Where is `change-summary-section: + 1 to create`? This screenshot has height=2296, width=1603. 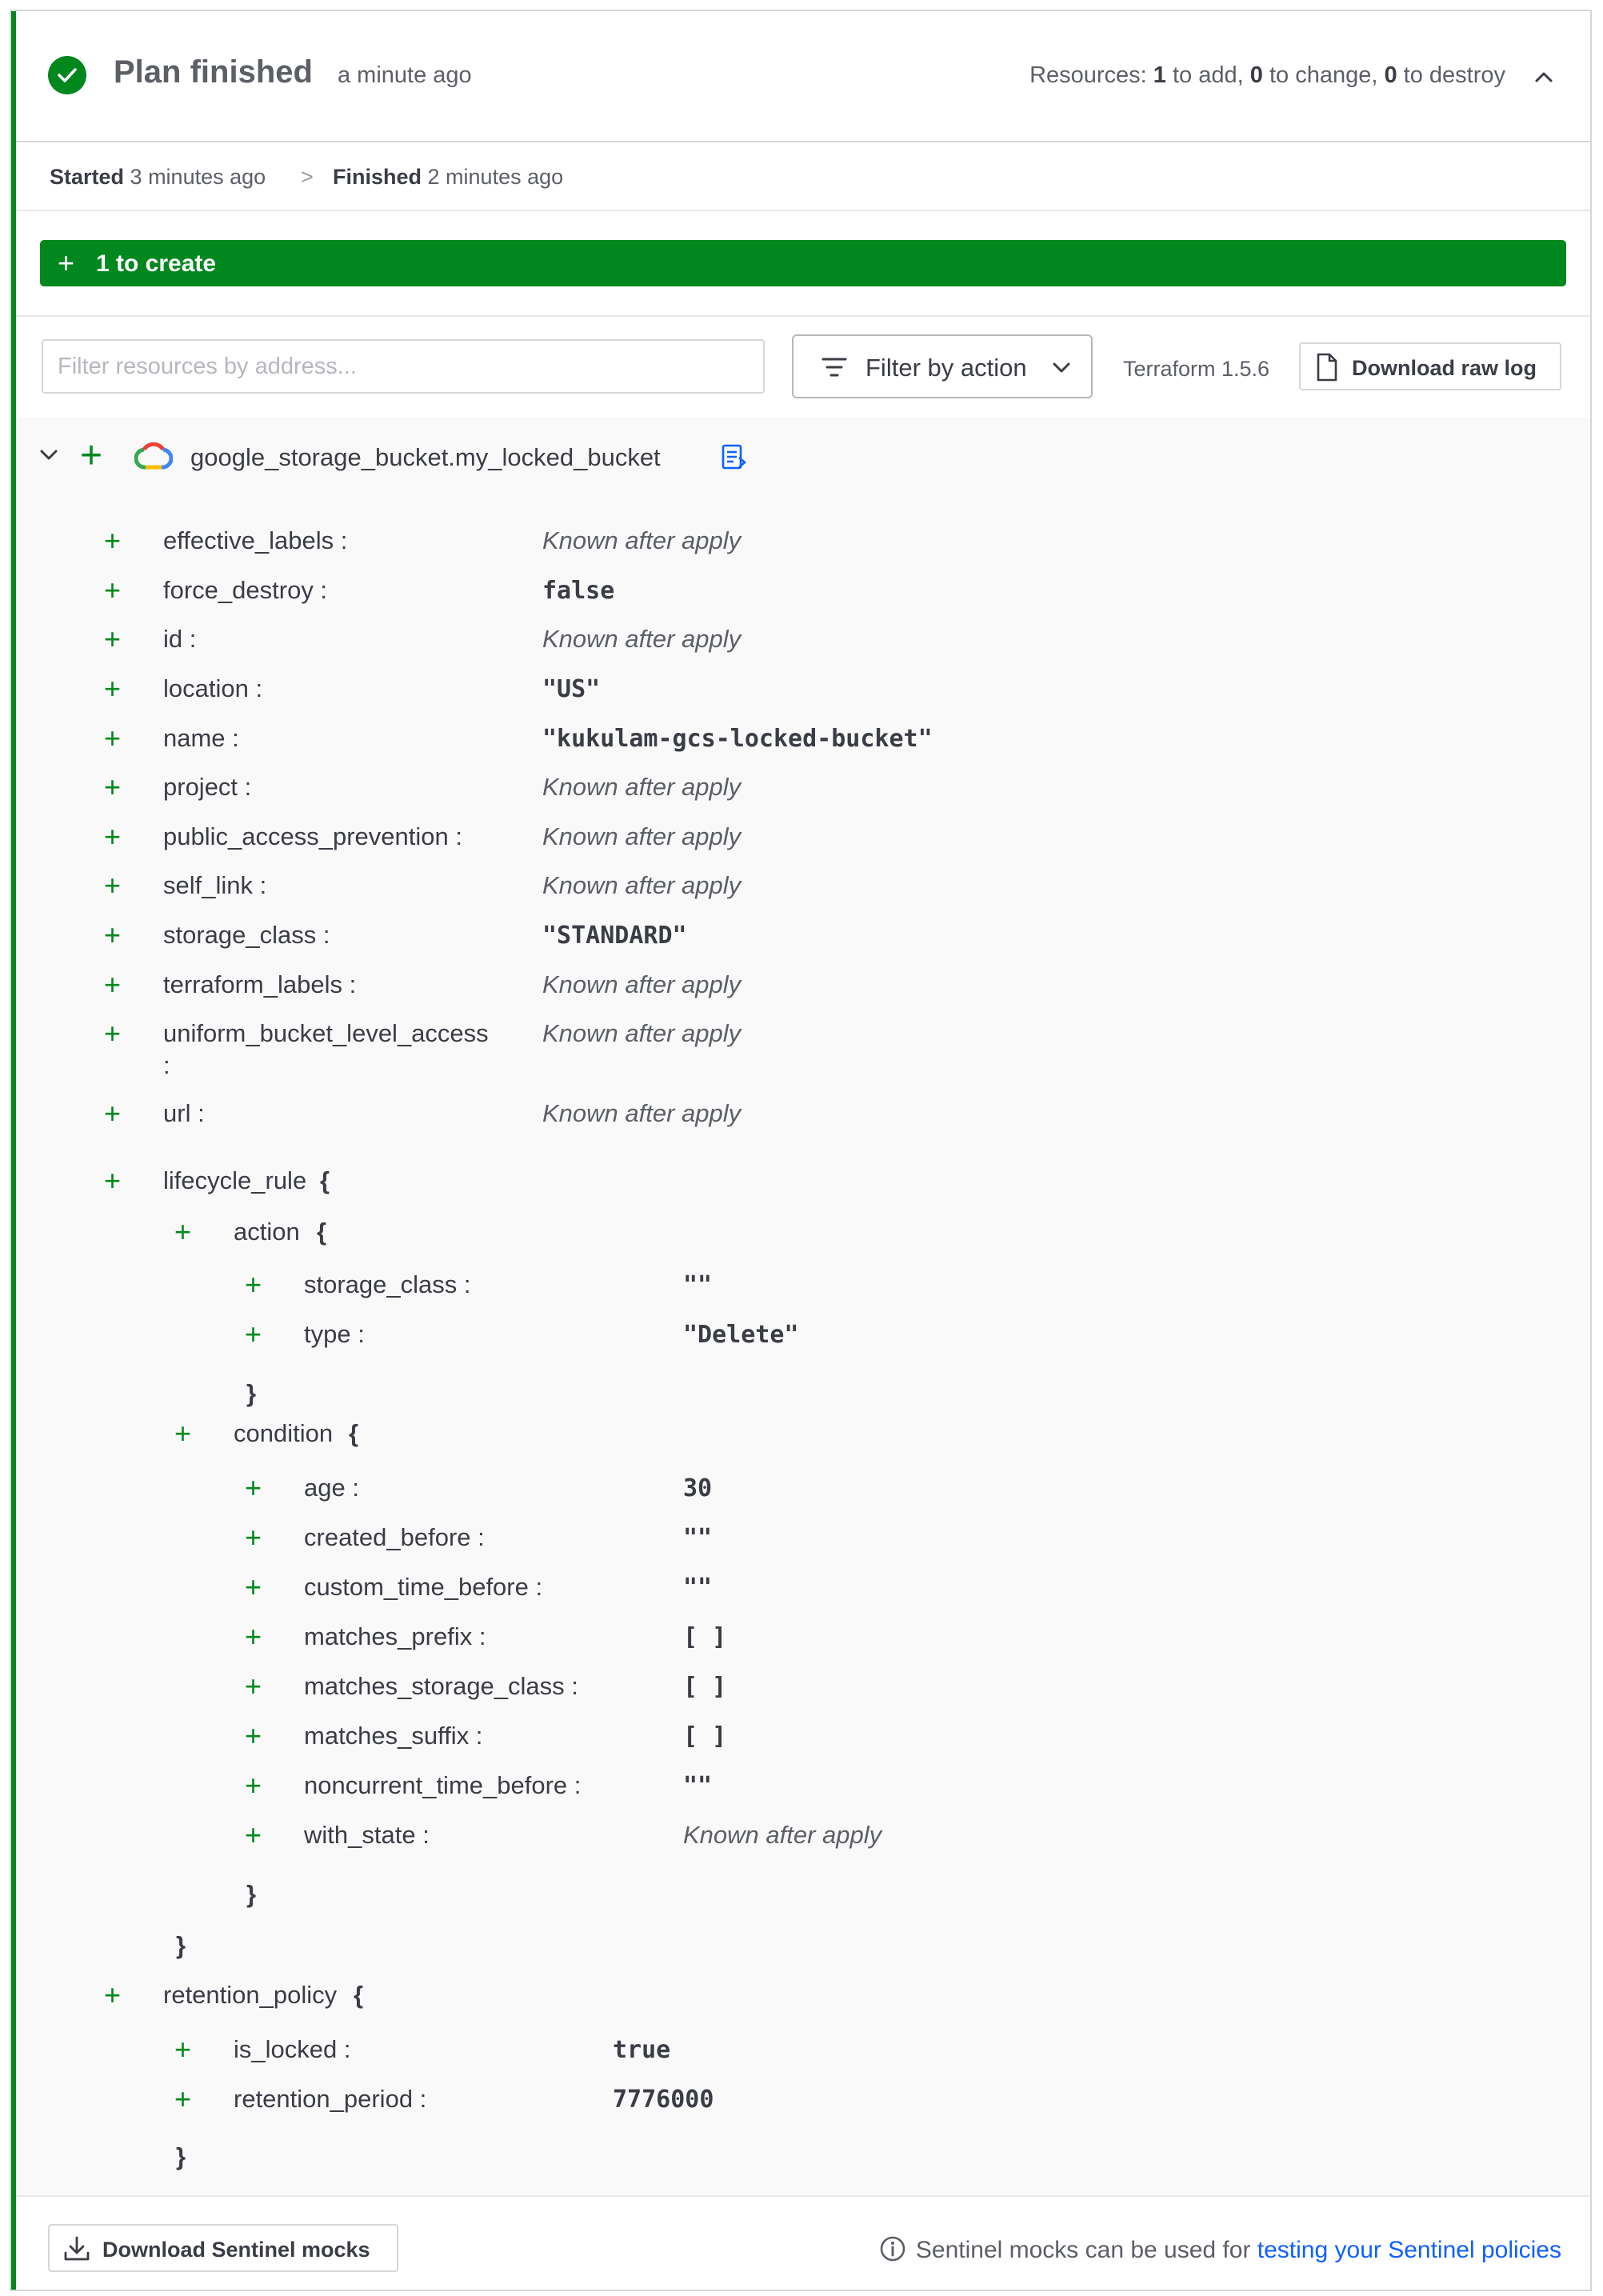 change-summary-section: + 1 to create is located at coordinates (803, 263).